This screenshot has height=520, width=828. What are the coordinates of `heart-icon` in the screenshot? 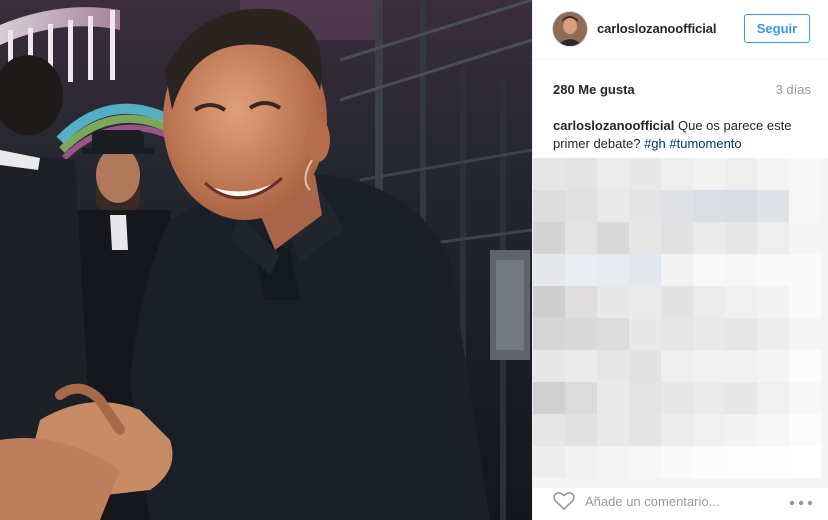 It's located at (564, 501).